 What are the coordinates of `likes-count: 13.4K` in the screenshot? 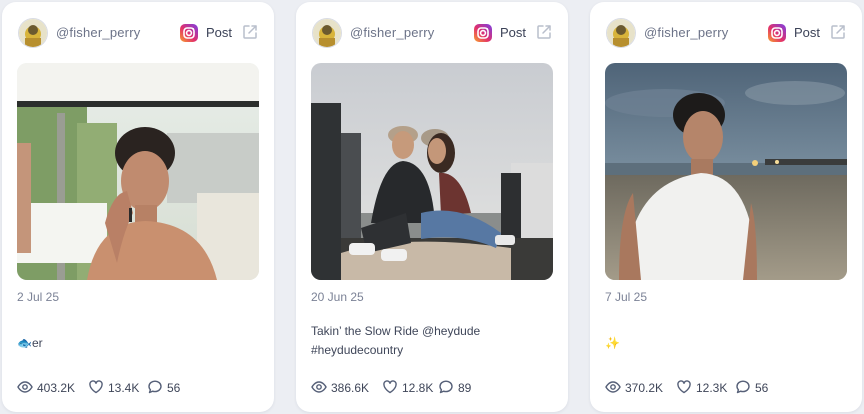 It's located at (124, 388).